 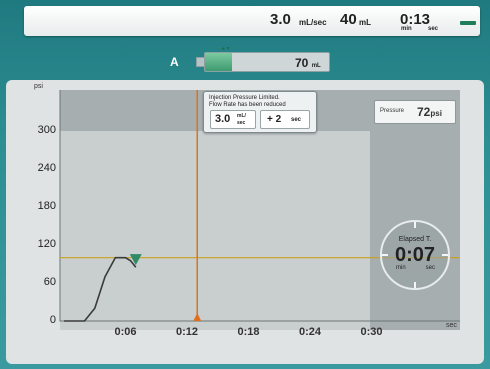 What do you see at coordinates (468, 23) in the screenshot?
I see `status-indicator-icon` at bounding box center [468, 23].